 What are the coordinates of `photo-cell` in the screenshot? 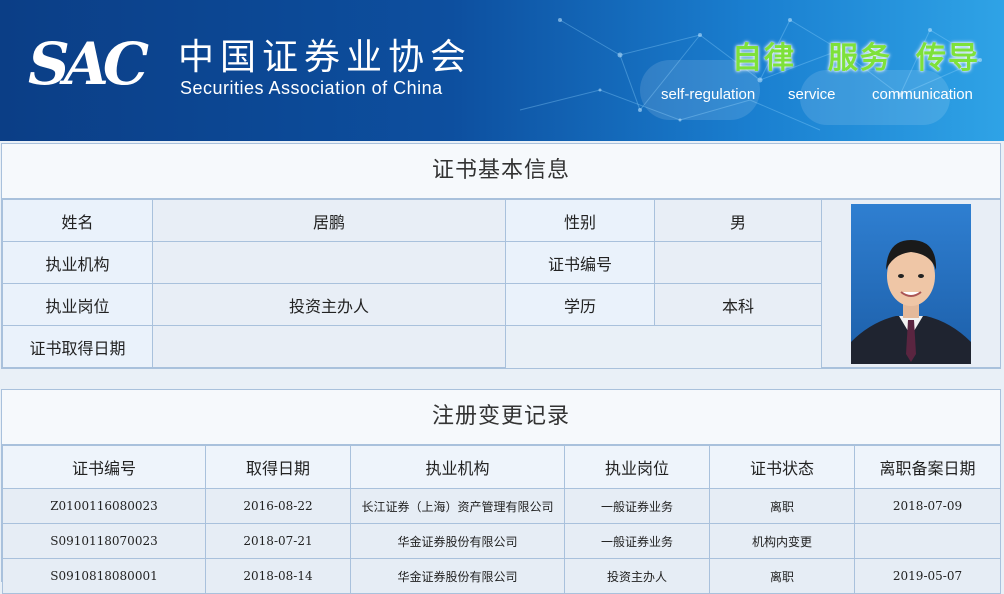 It's located at (911, 283).